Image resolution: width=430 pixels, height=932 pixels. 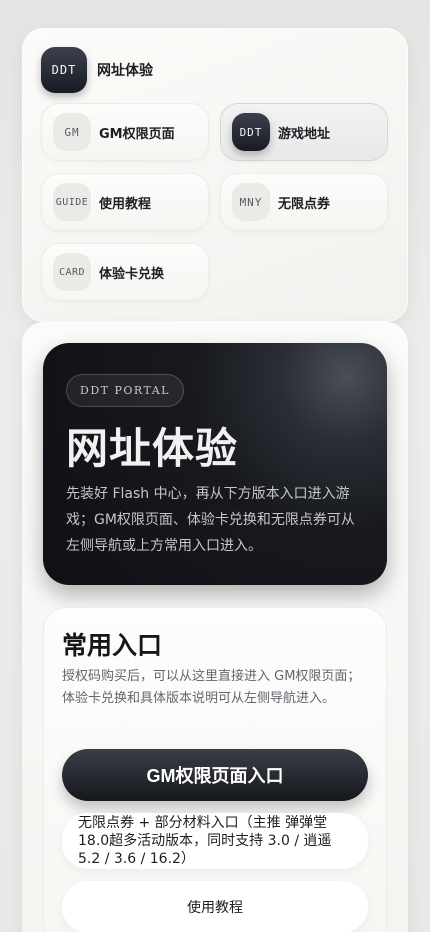 I want to click on nav-label-game-address: 游戏地址, so click(x=304, y=134).